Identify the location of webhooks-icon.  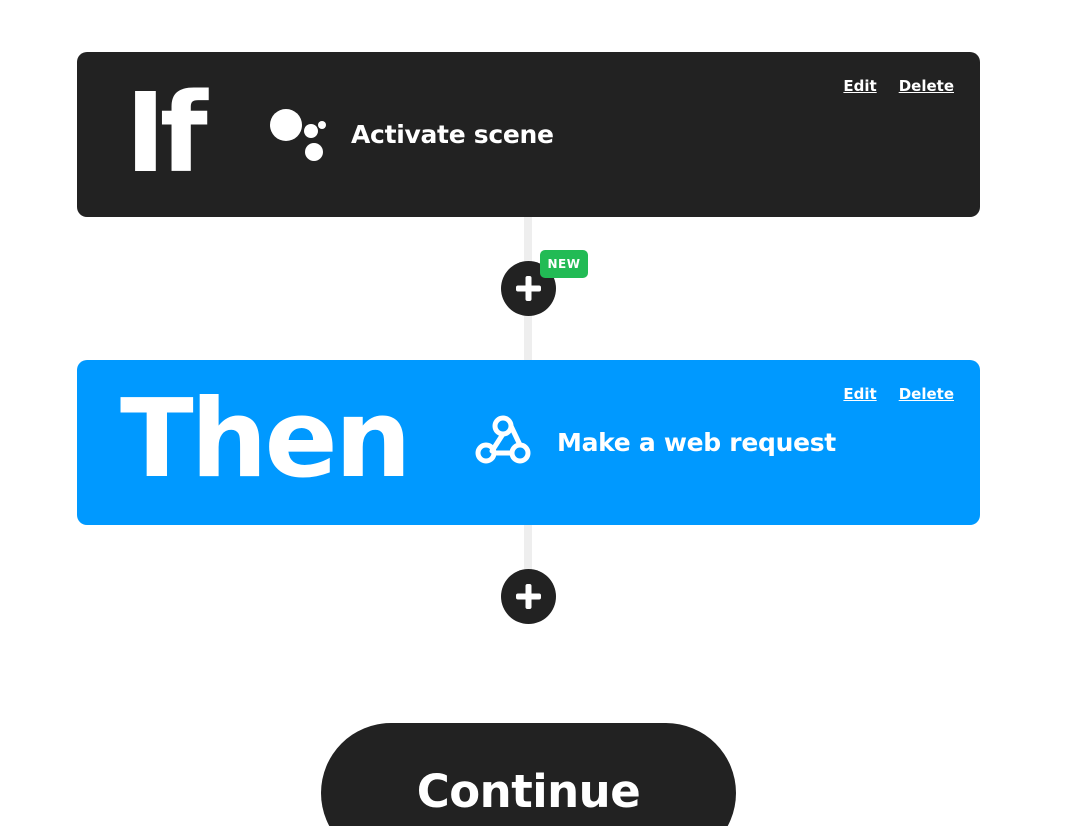
(503, 439).